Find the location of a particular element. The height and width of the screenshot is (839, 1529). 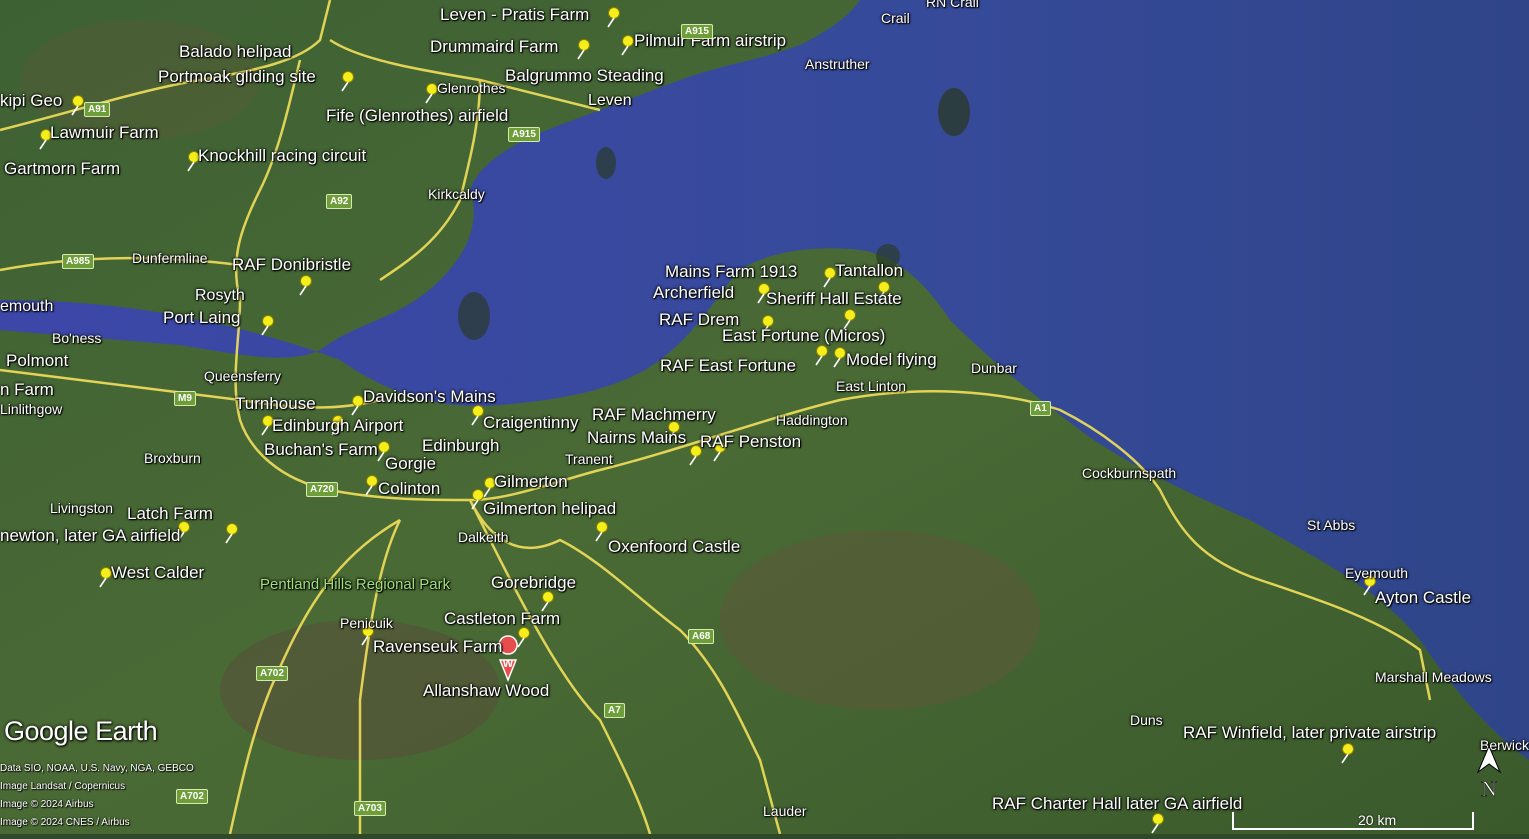

pin-label: kipi Geo is located at coordinates (31, 100).